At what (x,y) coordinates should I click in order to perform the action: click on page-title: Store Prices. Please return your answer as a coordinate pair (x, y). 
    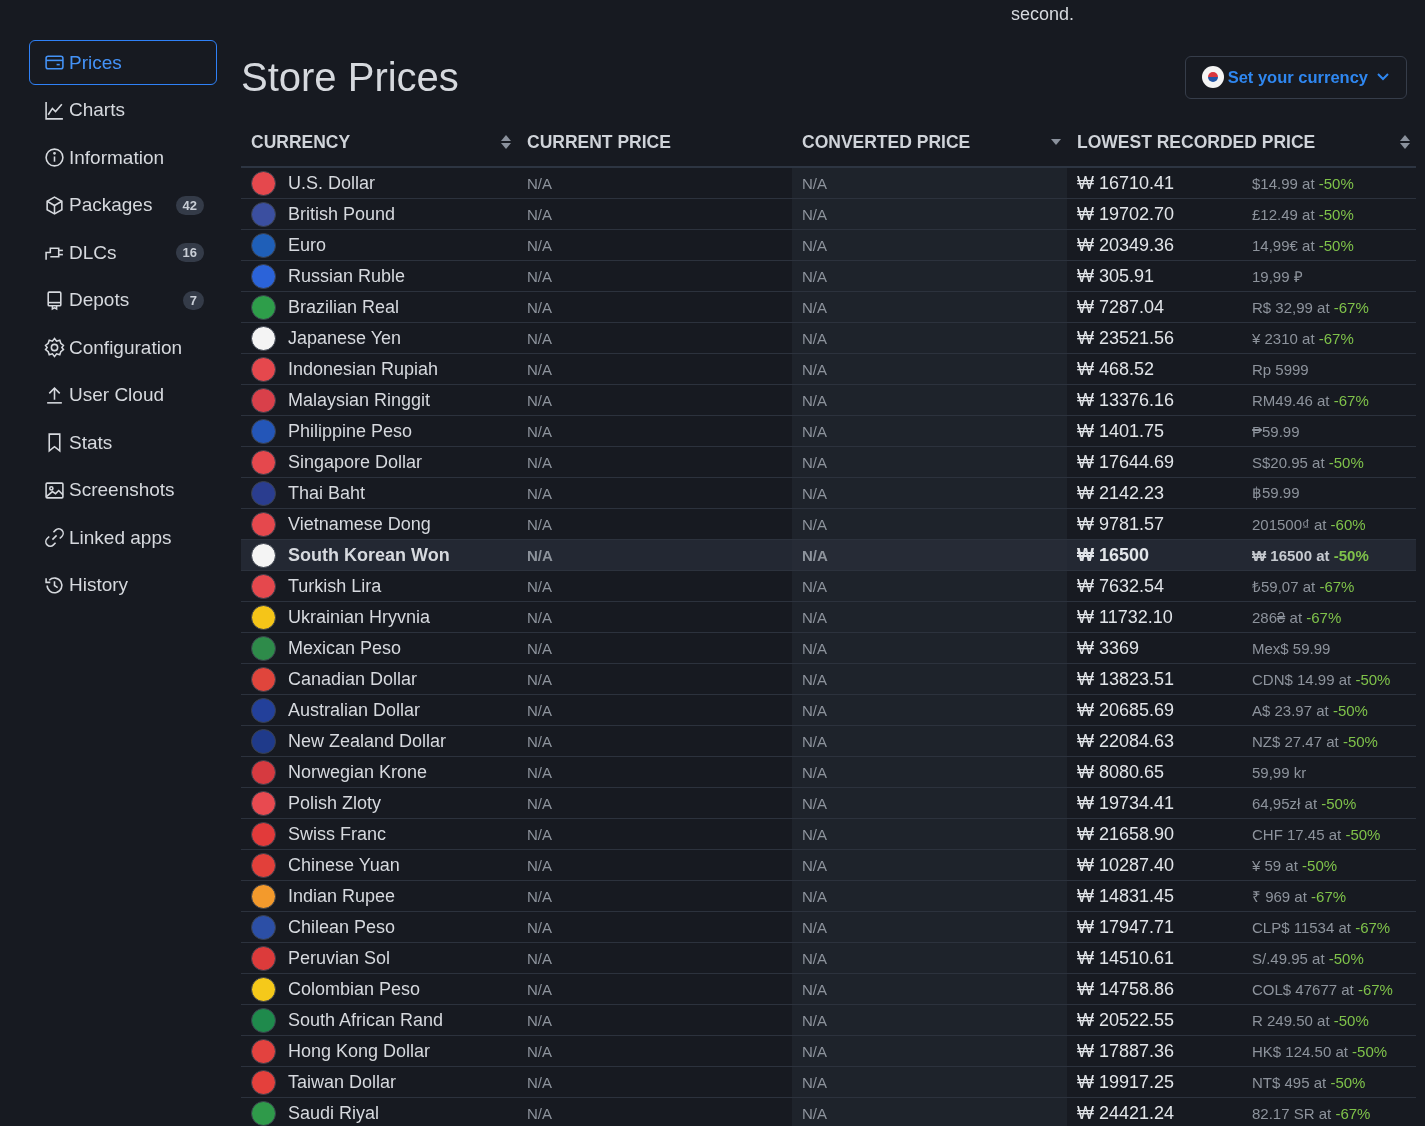
    Looking at the image, I should click on (350, 77).